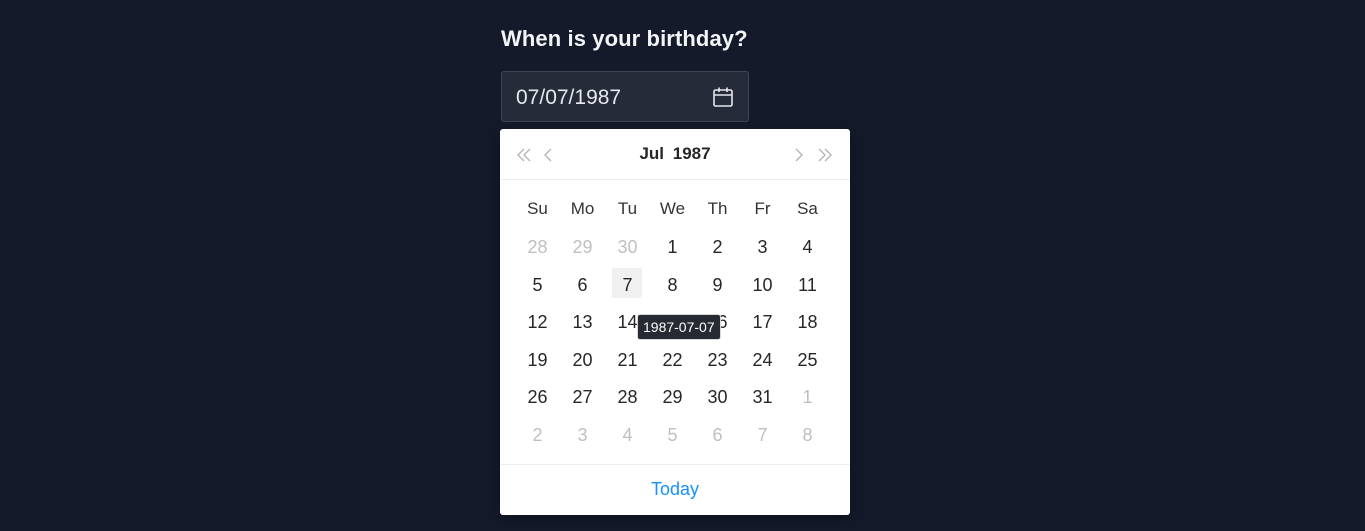  Describe the element at coordinates (537, 397) in the screenshot. I see `day-cell: 26` at that location.